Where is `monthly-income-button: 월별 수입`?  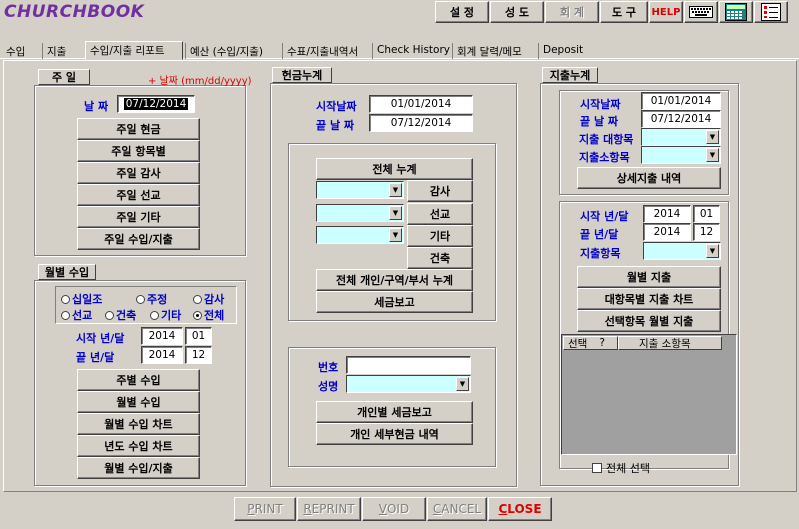
monthly-income-button: 월별 수입 is located at coordinates (138, 402).